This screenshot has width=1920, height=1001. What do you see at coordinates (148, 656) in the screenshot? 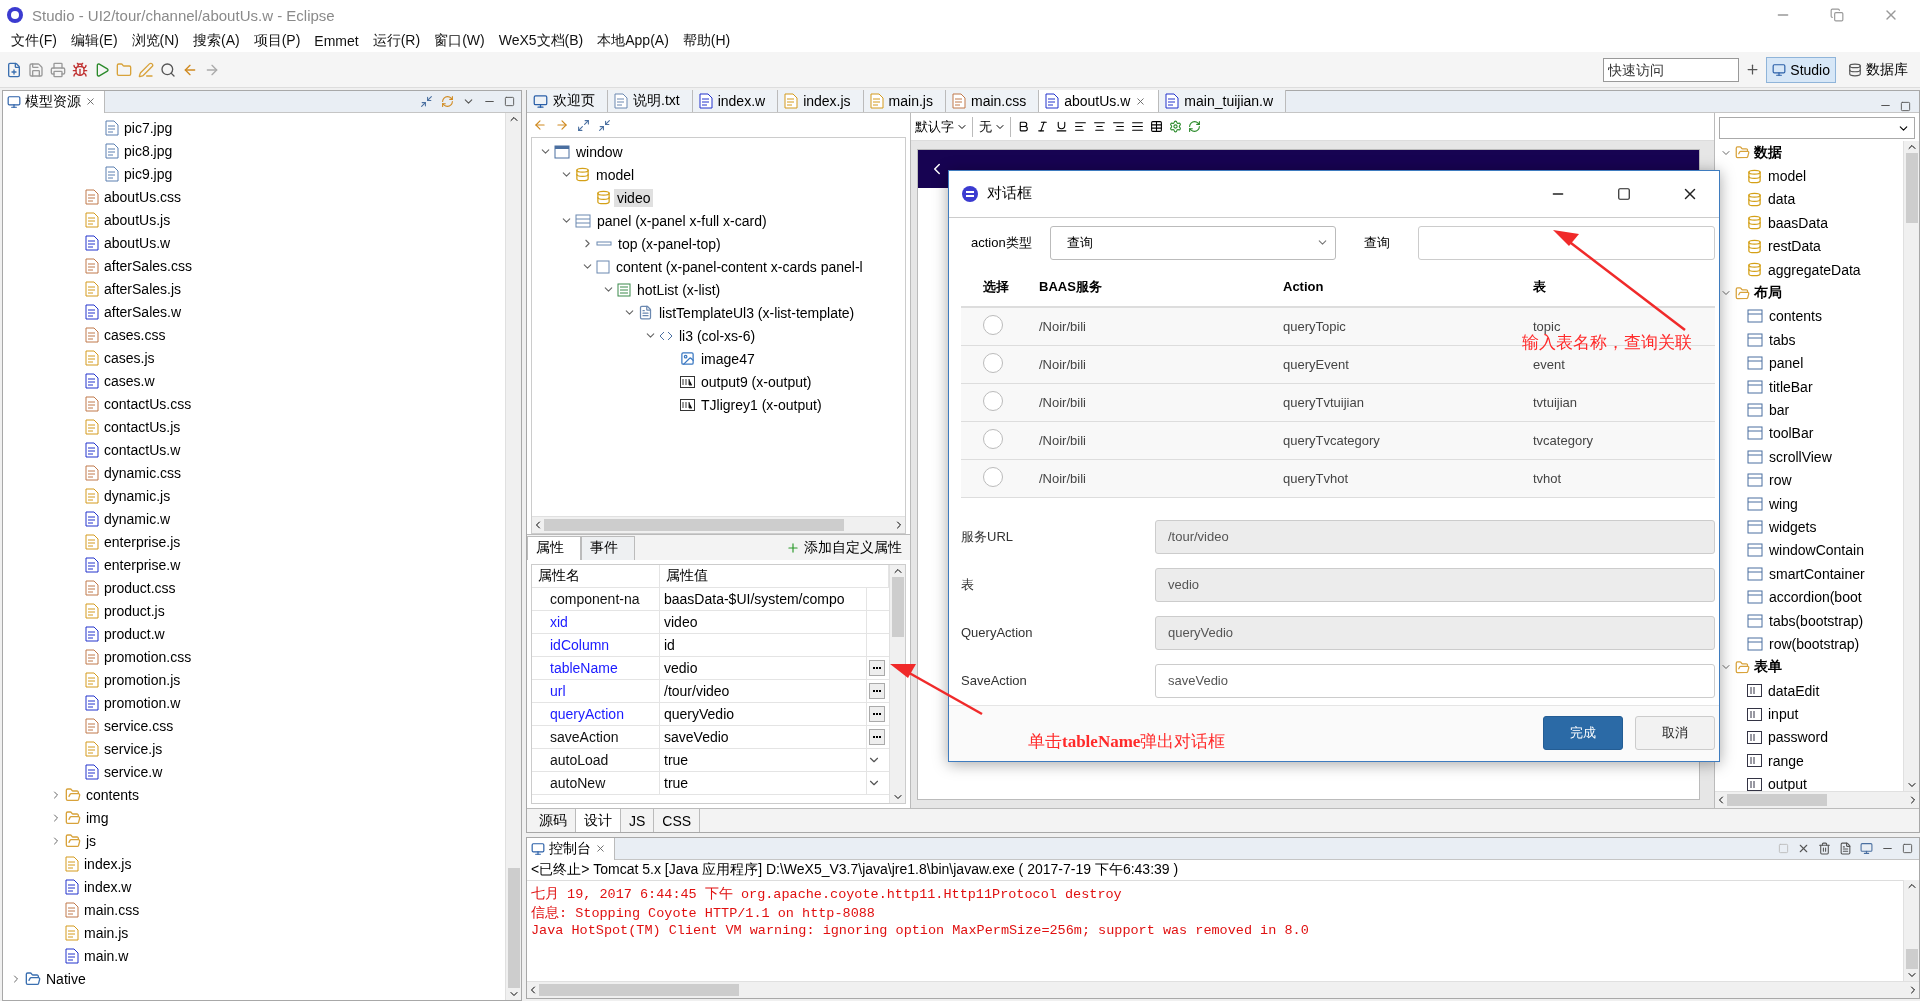
I see `file-tree-item: promotion.css` at bounding box center [148, 656].